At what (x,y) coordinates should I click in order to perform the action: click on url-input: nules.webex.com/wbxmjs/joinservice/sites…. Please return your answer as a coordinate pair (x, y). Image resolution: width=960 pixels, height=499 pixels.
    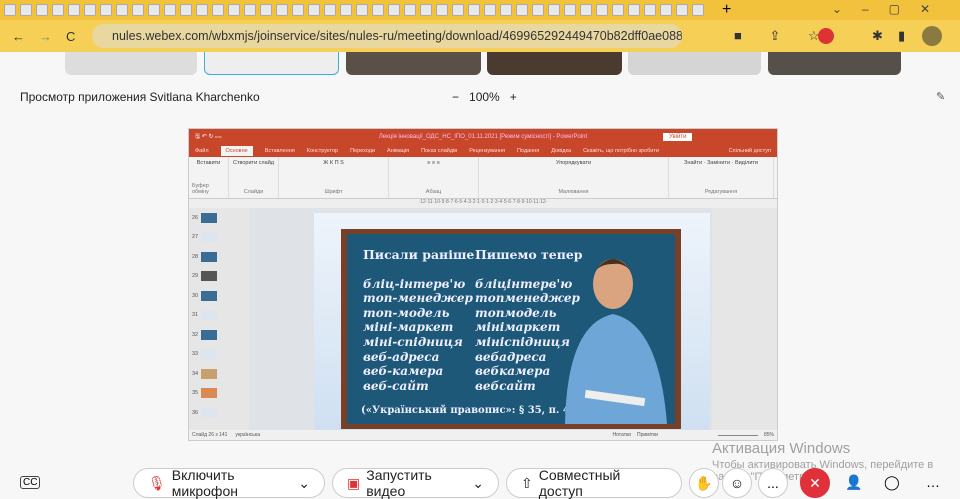
    Looking at the image, I should click on (387, 36).